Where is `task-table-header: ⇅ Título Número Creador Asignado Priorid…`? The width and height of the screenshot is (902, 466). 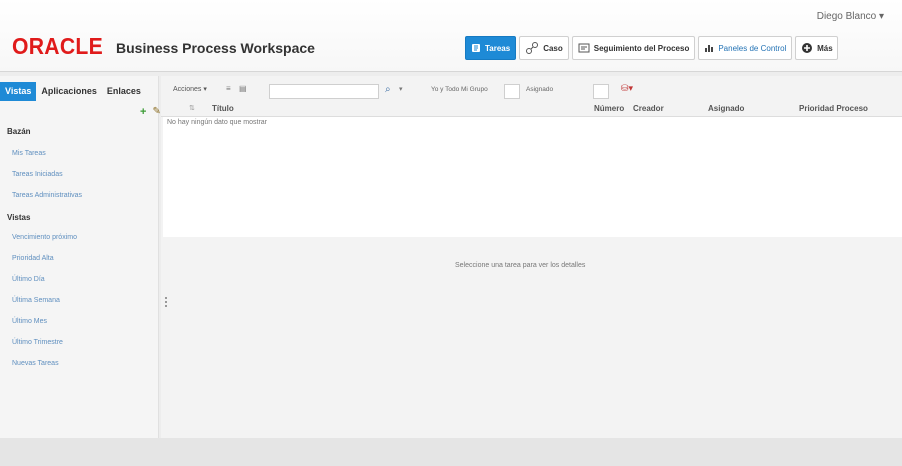 task-table-header: ⇅ Título Número Creador Asignado Priorid… is located at coordinates (531, 109).